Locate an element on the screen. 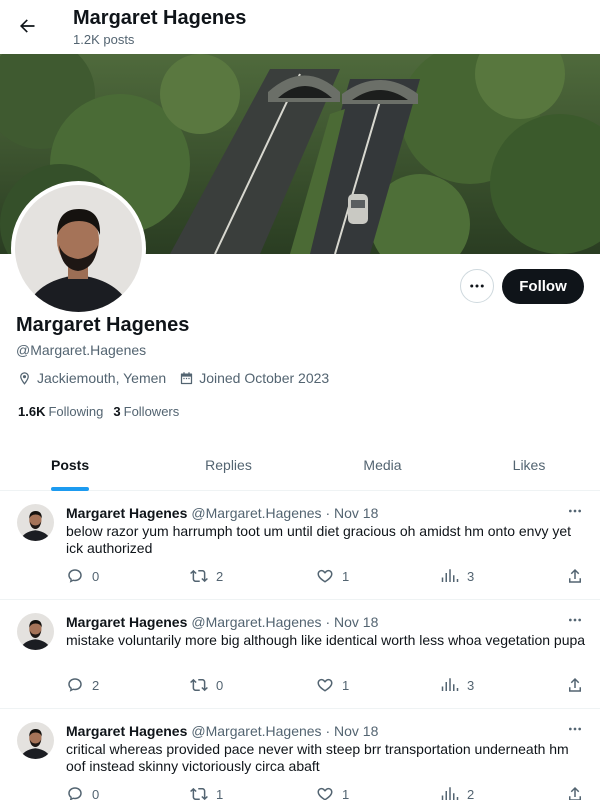 This screenshot has width=600, height=800. tab-likes: Likes is located at coordinates (529, 465).